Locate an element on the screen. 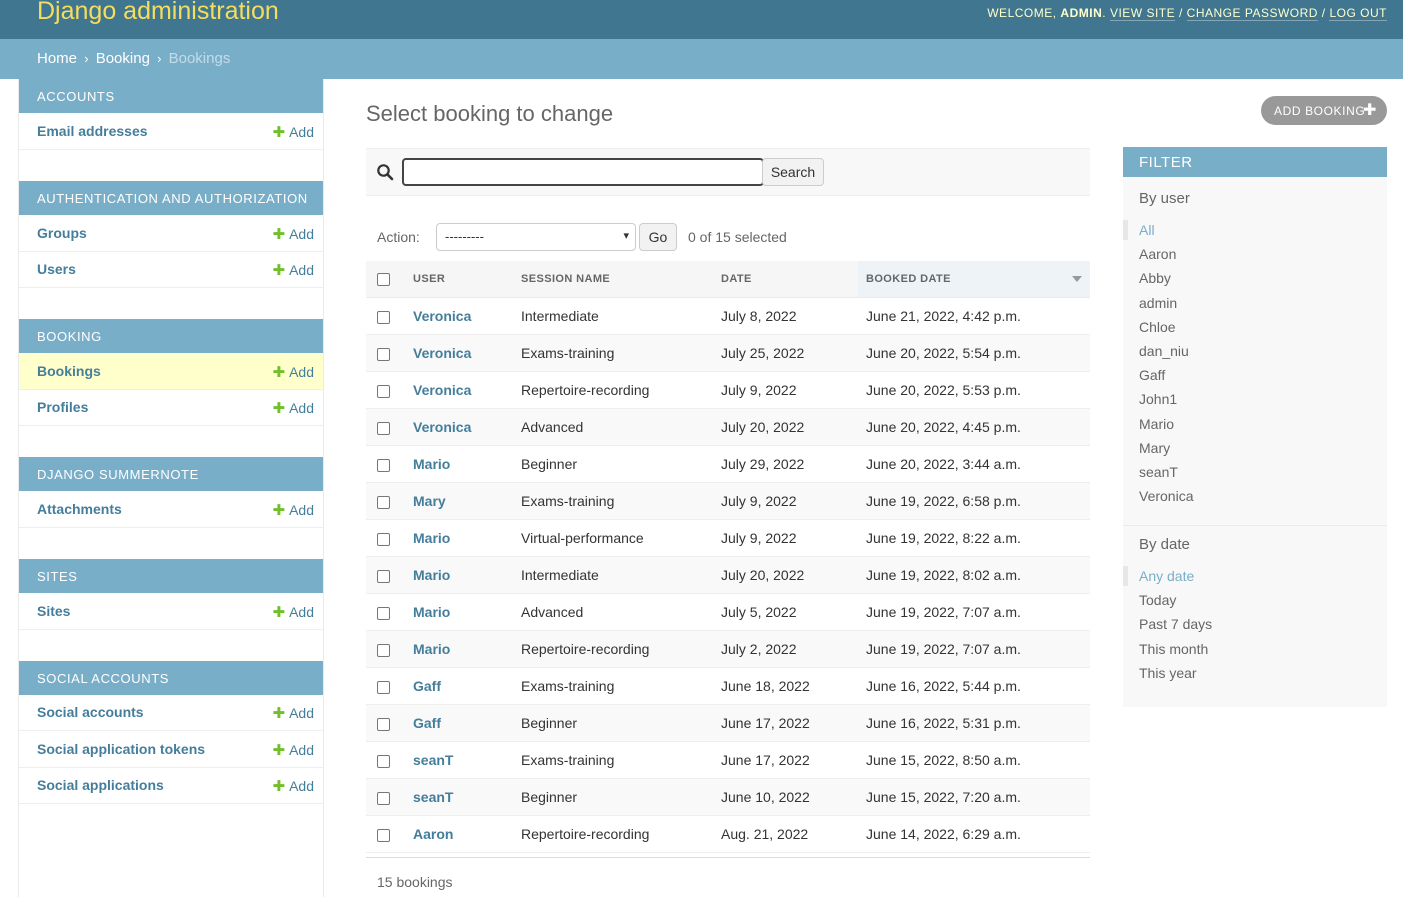 This screenshot has width=1403, height=898. action-select: --------- ▾ is located at coordinates (536, 237).